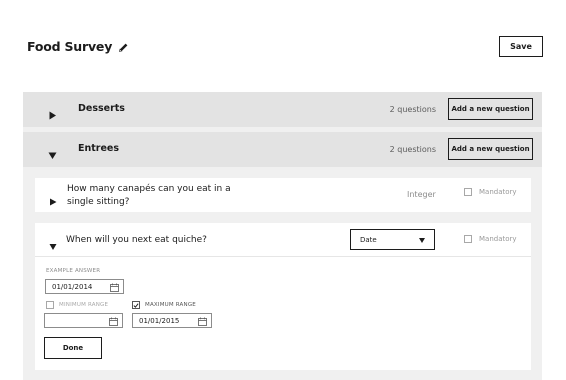 The image size is (566, 380). Describe the element at coordinates (136, 240) in the screenshot. I see `question-text: When will you next eat quiche?` at that location.